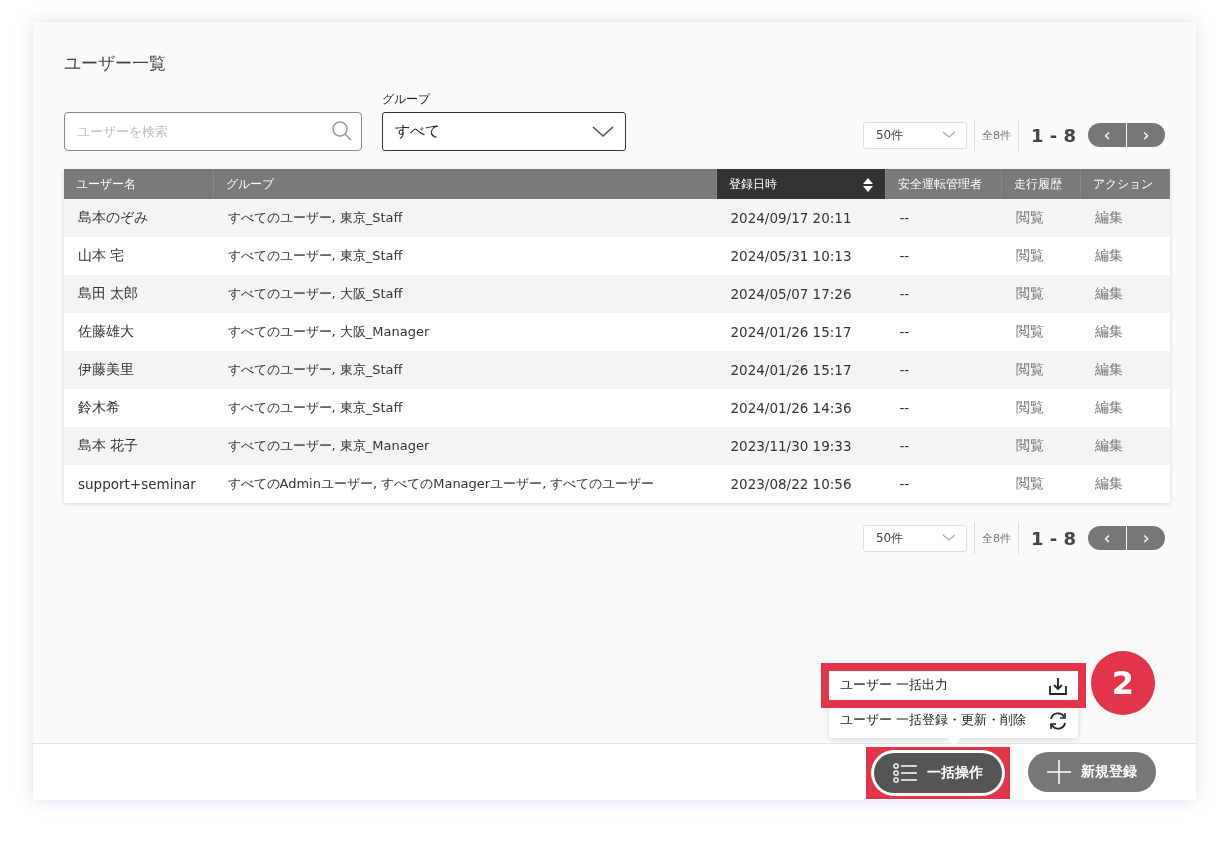 Image resolution: width=1228 pixels, height=844 pixels. What do you see at coordinates (1123, 683) in the screenshot?
I see `step-badge: 2` at bounding box center [1123, 683].